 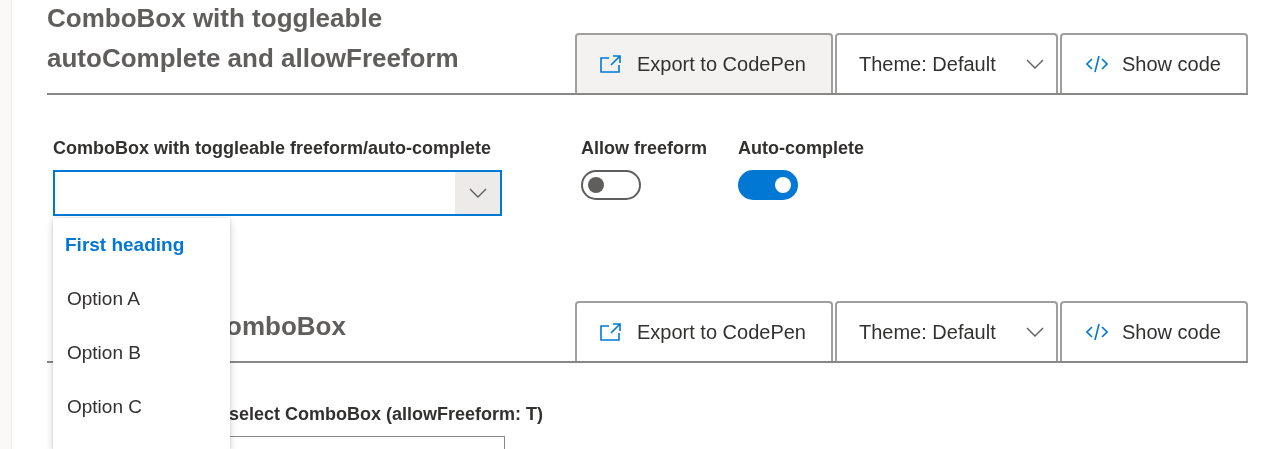 I want to click on combobox-label: ComboBox with toggleable freeform/auto-complete, so click(x=273, y=148).